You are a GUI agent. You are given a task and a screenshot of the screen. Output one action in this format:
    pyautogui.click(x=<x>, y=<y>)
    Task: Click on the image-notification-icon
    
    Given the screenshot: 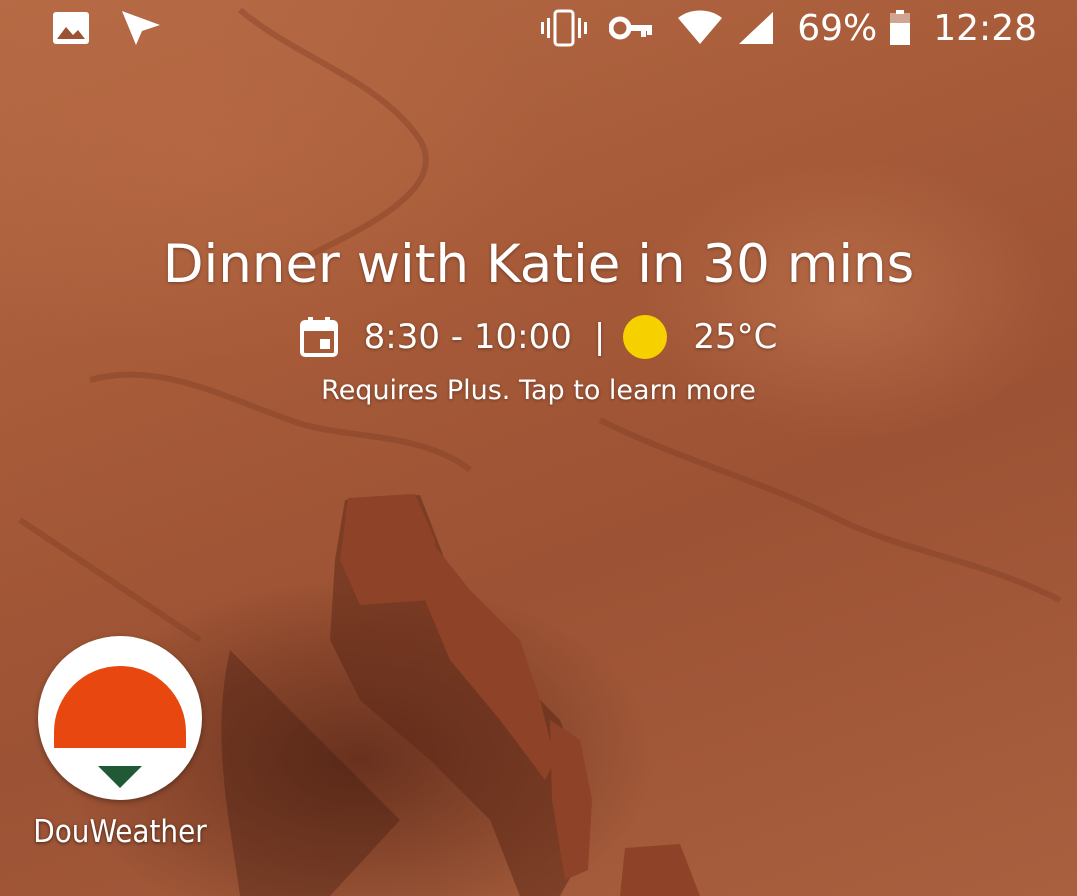 What is the action you would take?
    pyautogui.click(x=71, y=28)
    